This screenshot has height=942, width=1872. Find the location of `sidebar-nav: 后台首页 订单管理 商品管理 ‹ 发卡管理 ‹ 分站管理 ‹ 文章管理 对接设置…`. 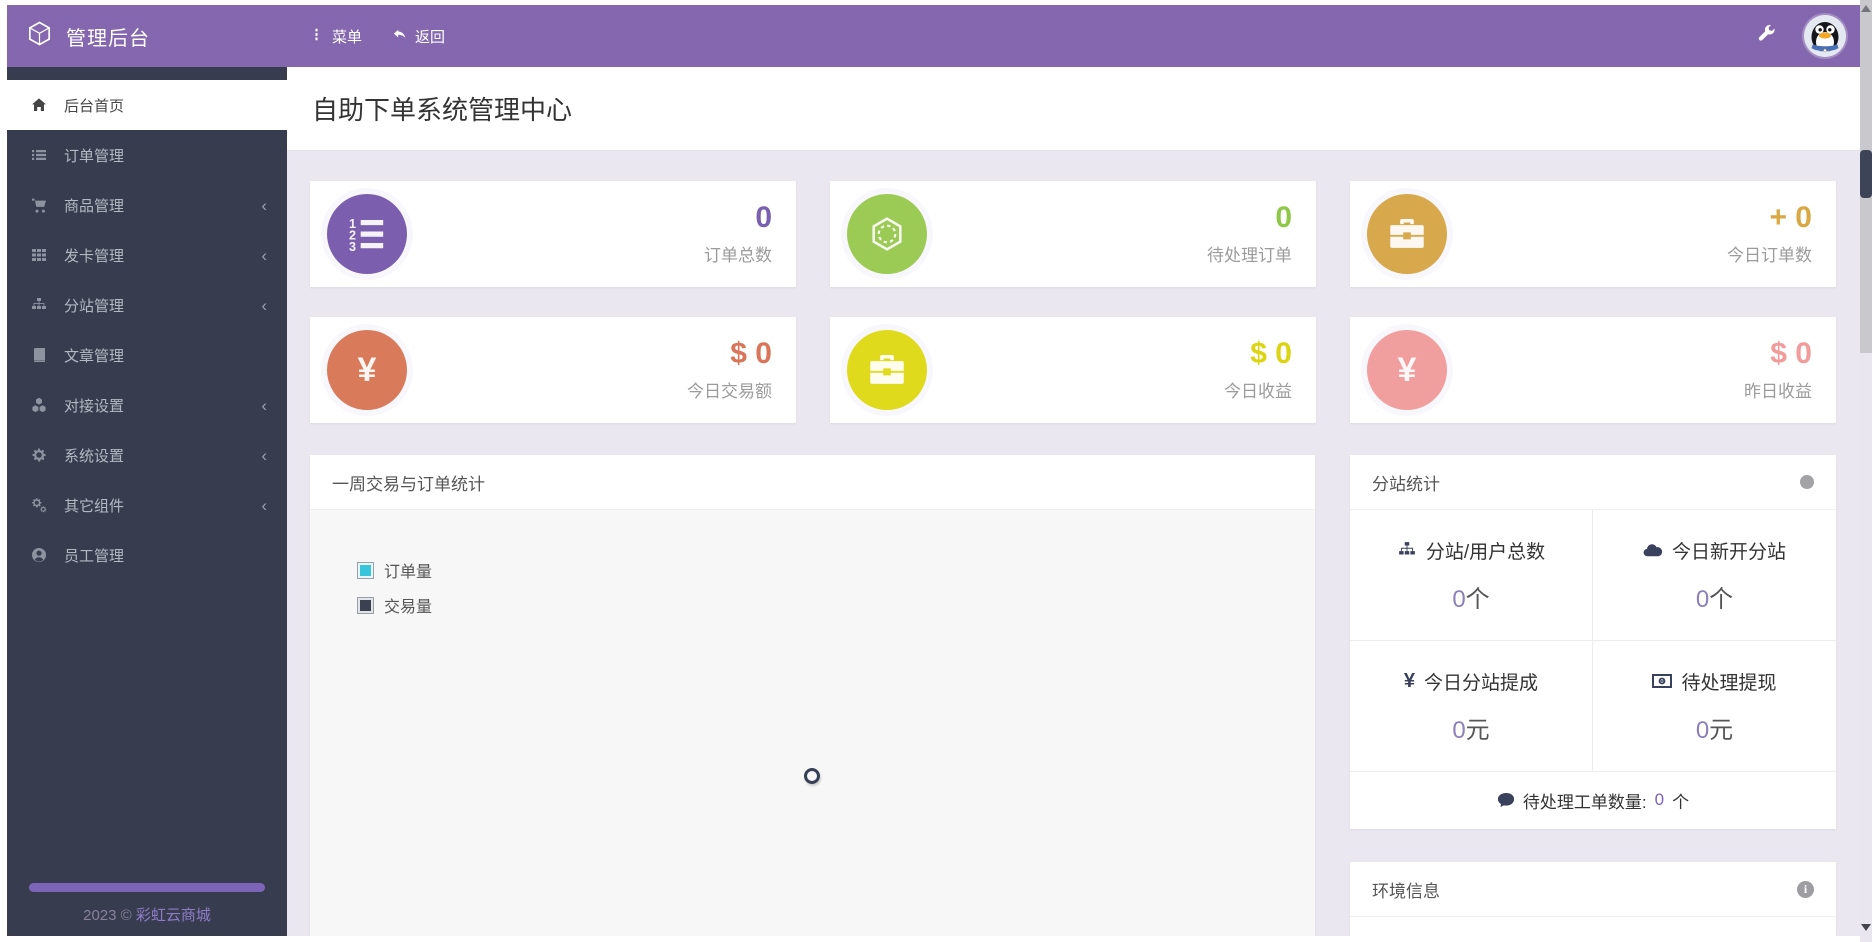

sidebar-nav: 后台首页 订单管理 商品管理 ‹ 发卡管理 ‹ 分站管理 ‹ 文章管理 对接设置… is located at coordinates (147, 323).